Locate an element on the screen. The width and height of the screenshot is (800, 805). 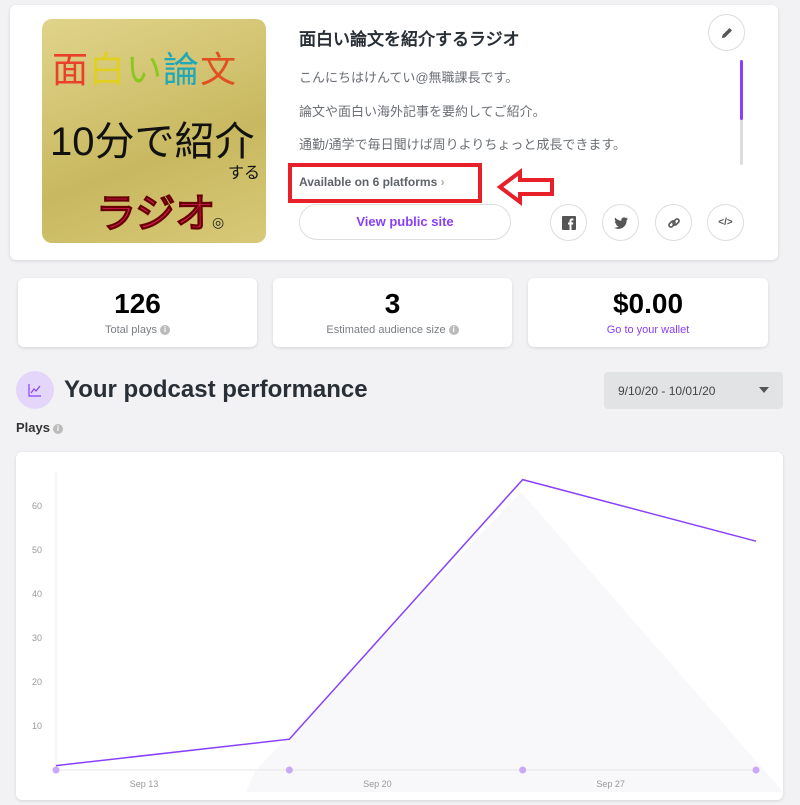
cover-text-line3: する is located at coordinates (244, 173).